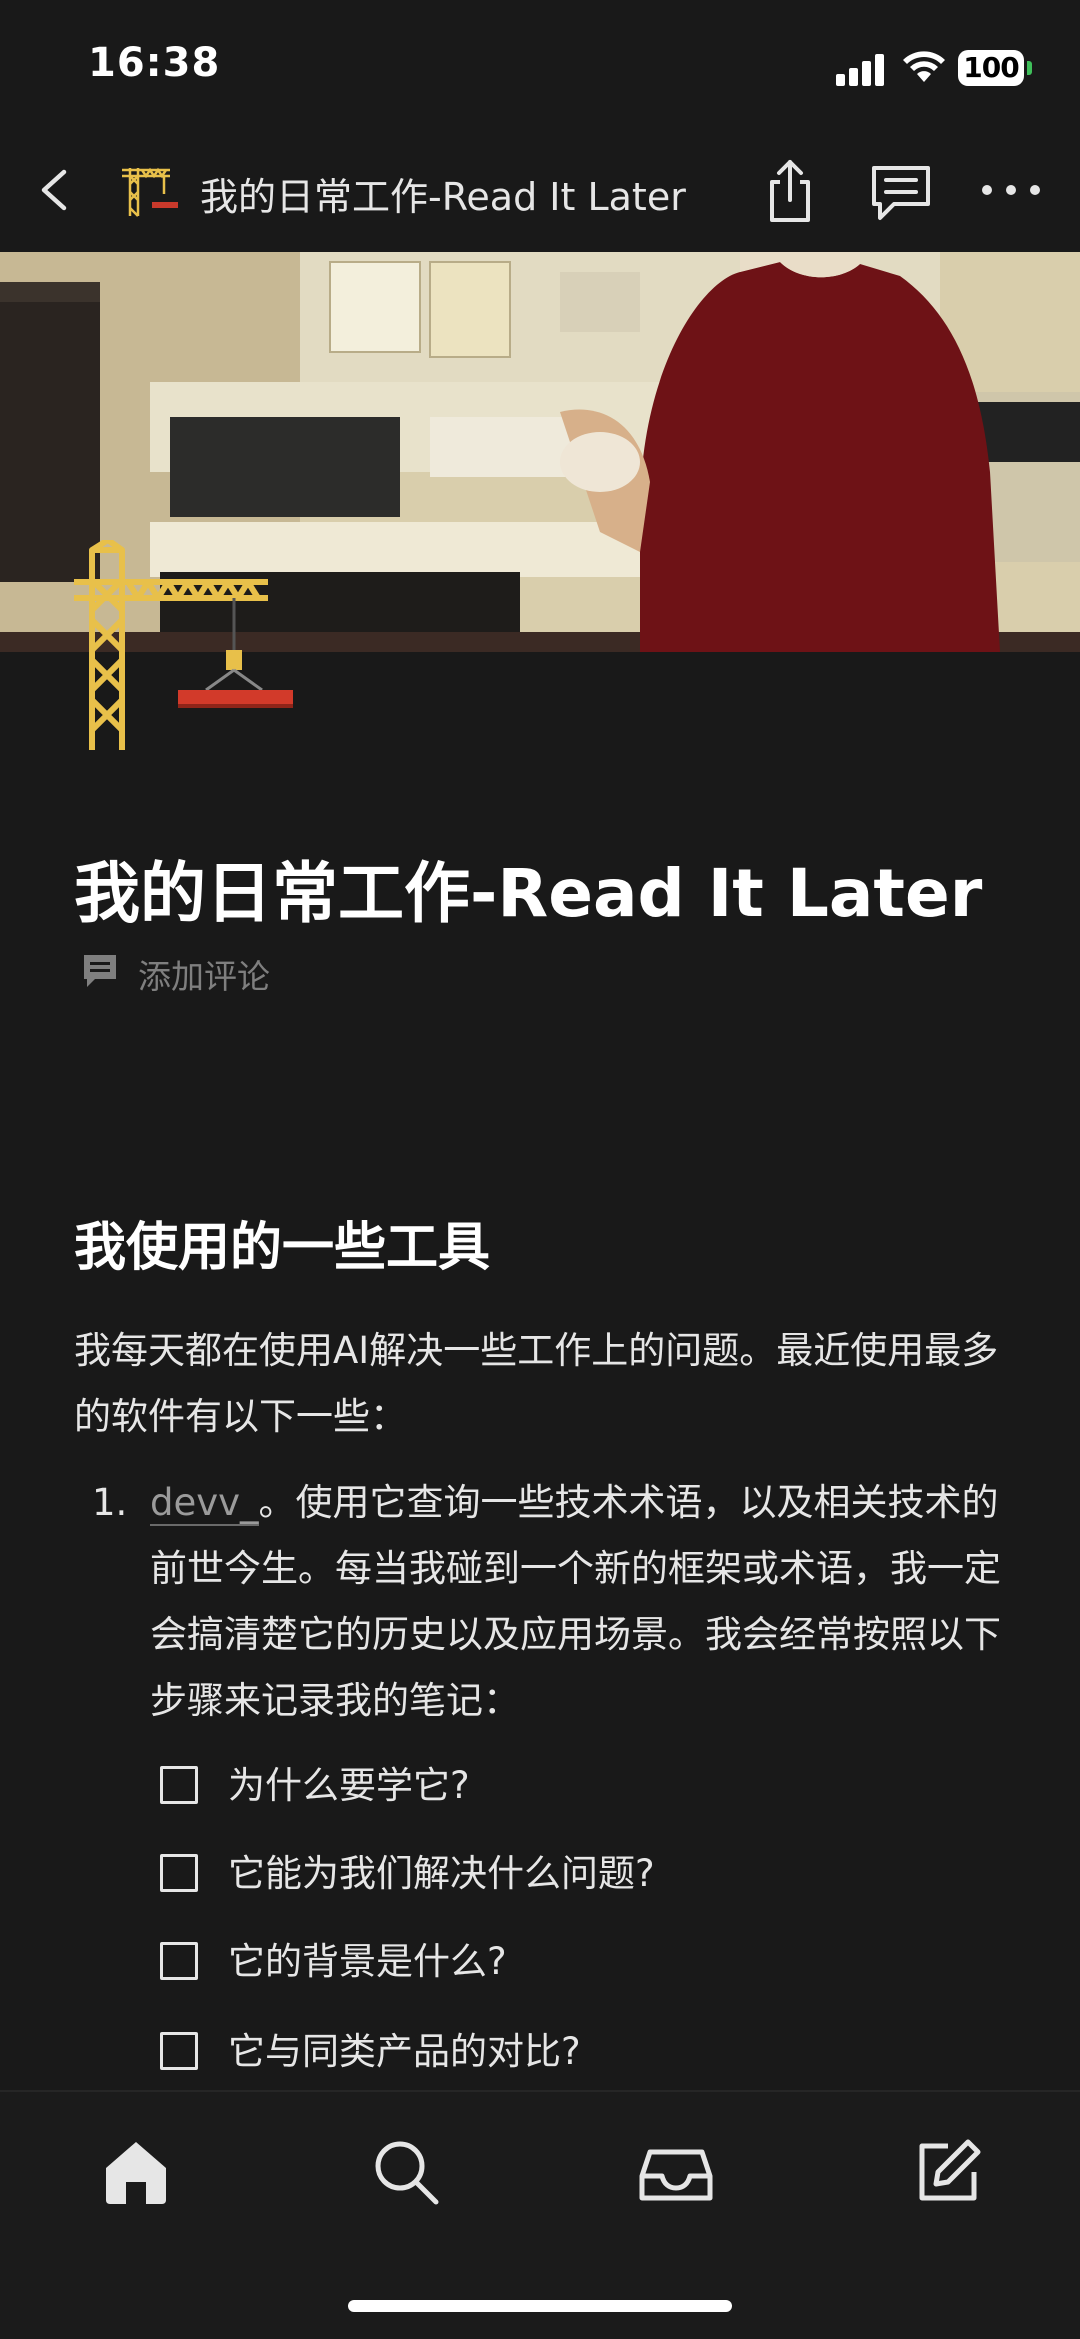  Describe the element at coordinates (540, 65) in the screenshot. I see `status-bar: 16:38 100` at that location.